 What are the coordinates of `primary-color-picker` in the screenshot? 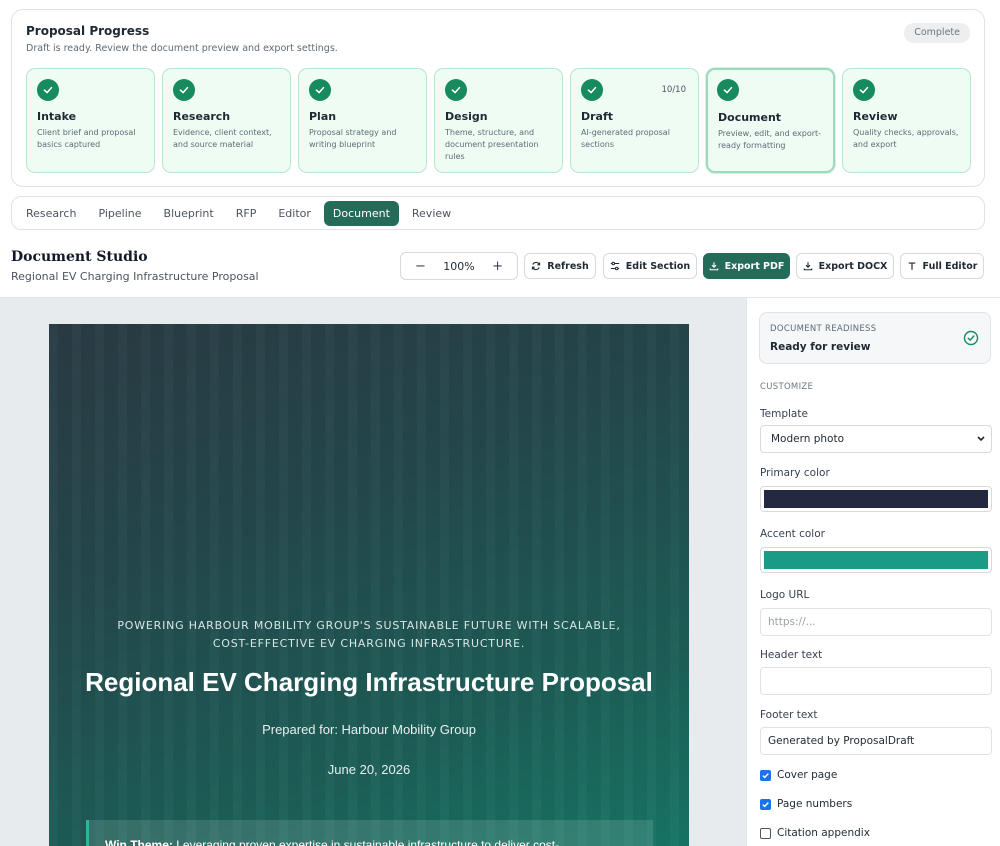 It's located at (876, 499).